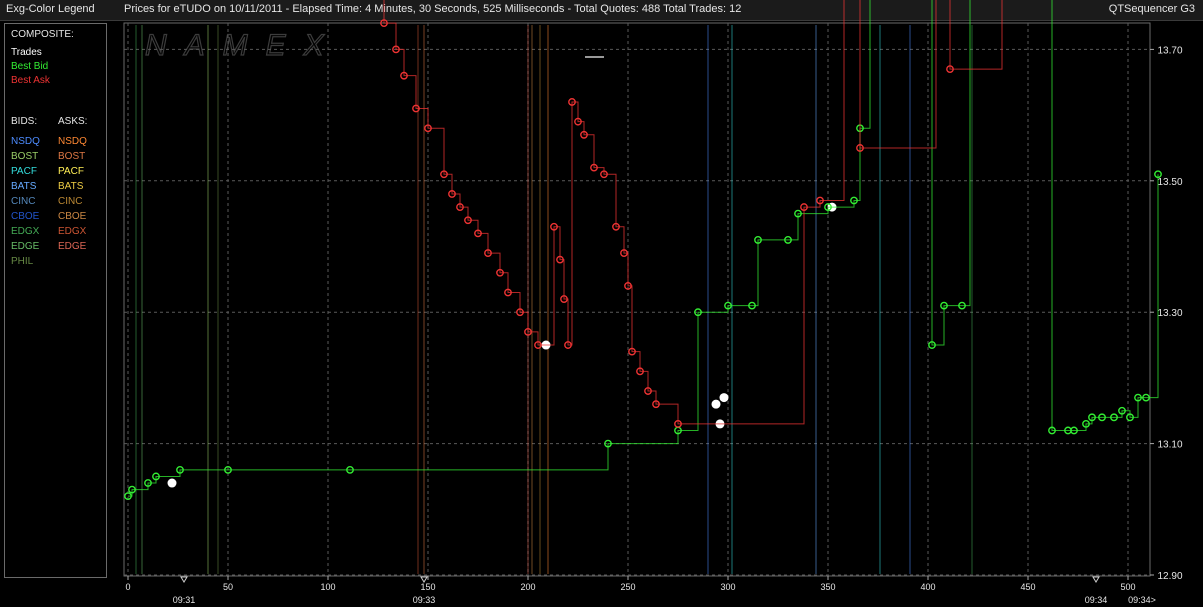 This screenshot has width=1203, height=607. What do you see at coordinates (1169, 50) in the screenshot?
I see `y-tick-label: 13.70` at bounding box center [1169, 50].